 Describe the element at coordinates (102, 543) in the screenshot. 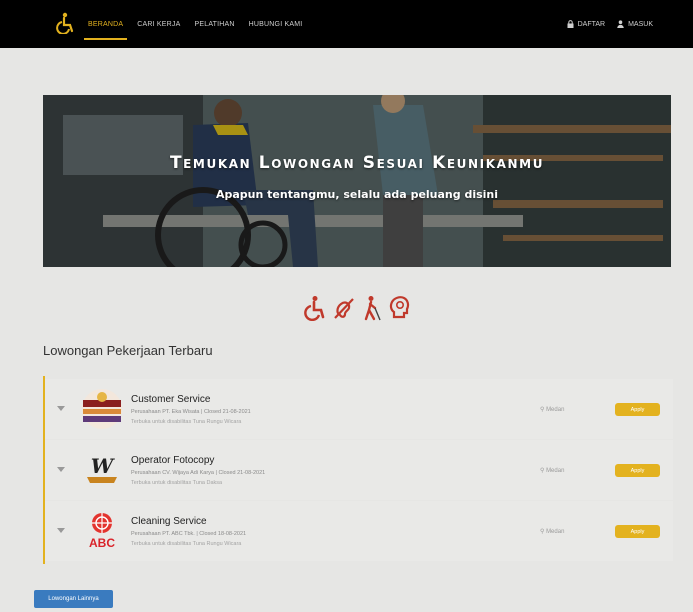

I see `svg-text: ABC` at that location.